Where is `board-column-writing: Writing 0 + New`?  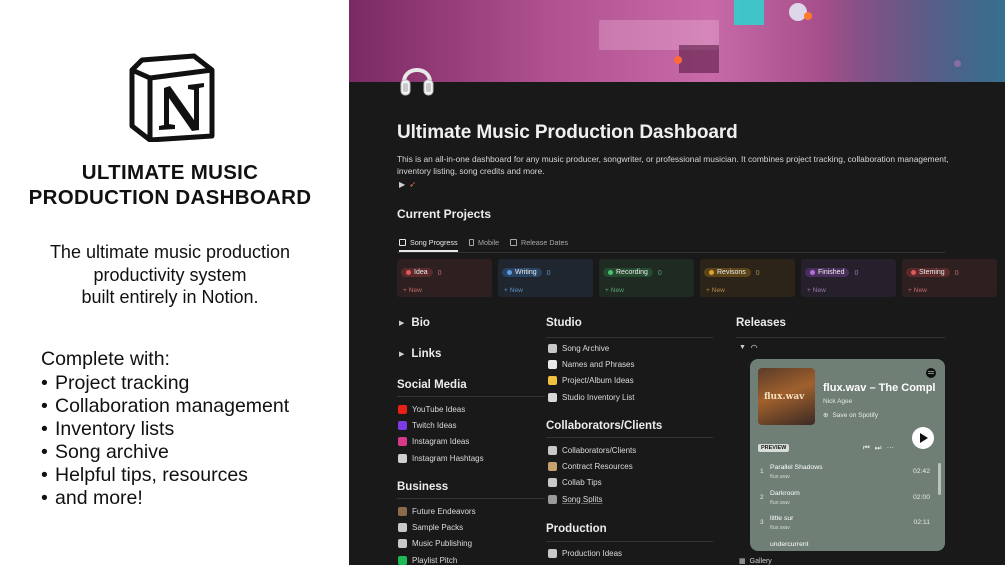
board-column-writing: Writing 0 + New is located at coordinates (545, 278).